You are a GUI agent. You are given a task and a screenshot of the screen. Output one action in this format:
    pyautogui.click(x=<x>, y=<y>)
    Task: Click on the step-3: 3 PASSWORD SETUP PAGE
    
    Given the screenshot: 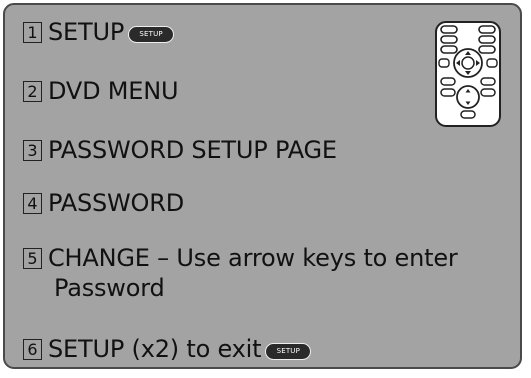 What is the action you would take?
    pyautogui.click(x=180, y=150)
    